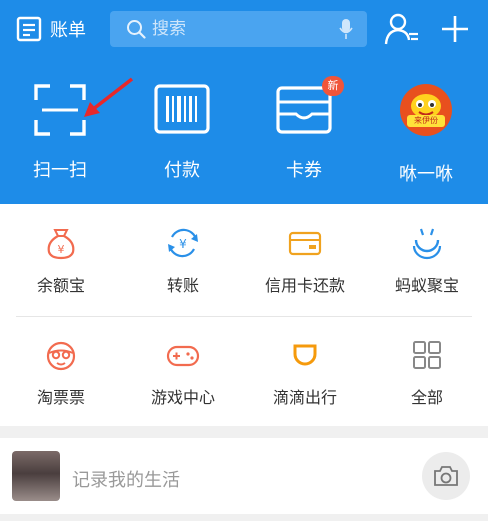  Describe the element at coordinates (305, 243) in the screenshot. I see `credit-card-icon` at that location.